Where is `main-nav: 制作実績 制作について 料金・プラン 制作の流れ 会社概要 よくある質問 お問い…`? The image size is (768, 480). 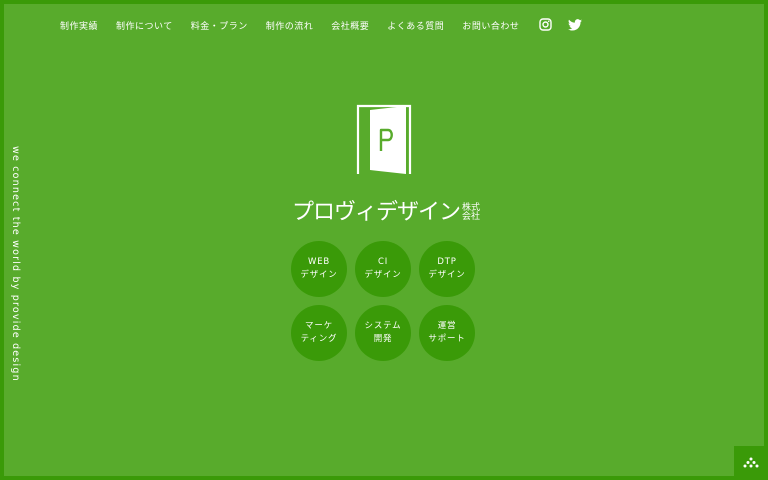
main-nav: 制作実績 制作について 料金・プラン 制作の流れ 会社概要 よくある質問 お問い… is located at coordinates (329, 25).